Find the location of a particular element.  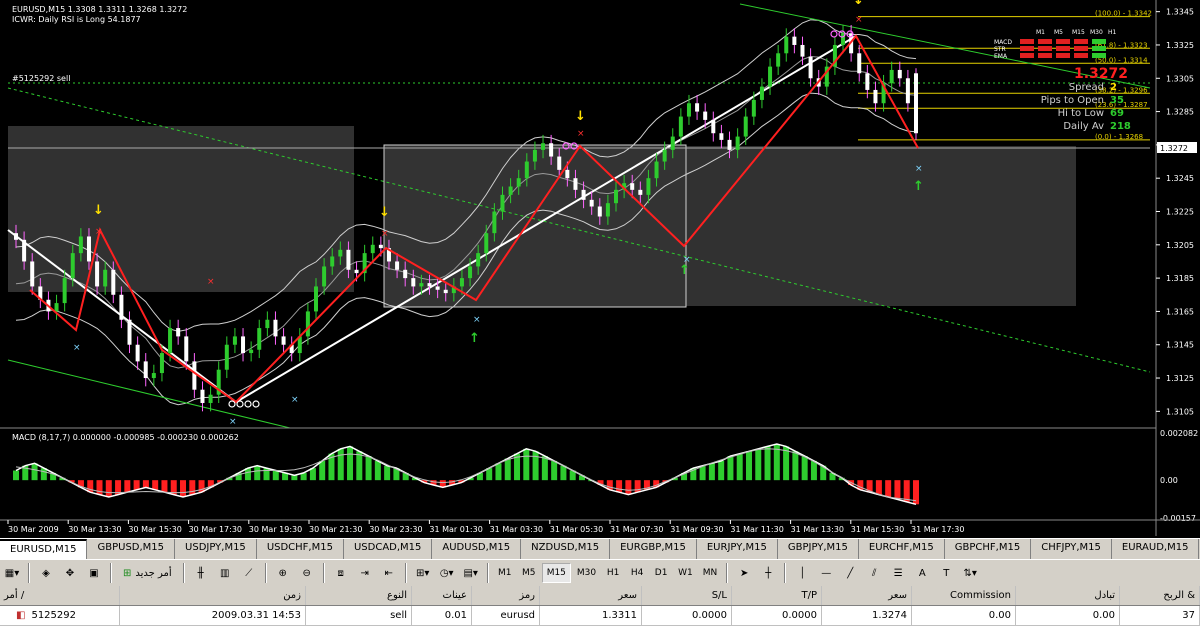

templates-icon: ▤▾ is located at coordinates (471, 573).